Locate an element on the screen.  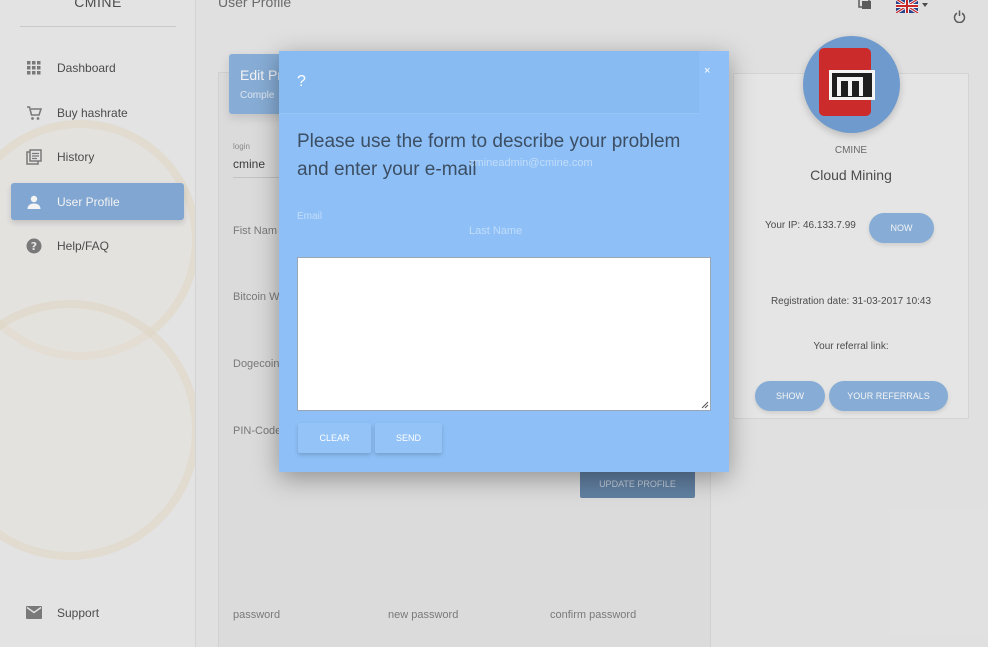
send-button: SEND is located at coordinates (408, 438).